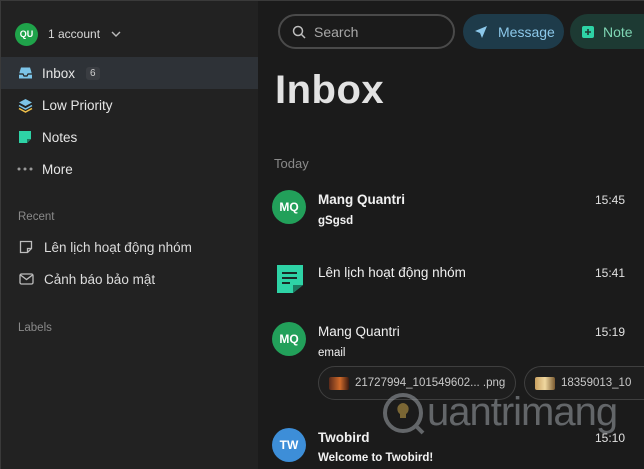 Image resolution: width=644 pixels, height=469 pixels. I want to click on sidebar-item-label: Notes, so click(60, 137).